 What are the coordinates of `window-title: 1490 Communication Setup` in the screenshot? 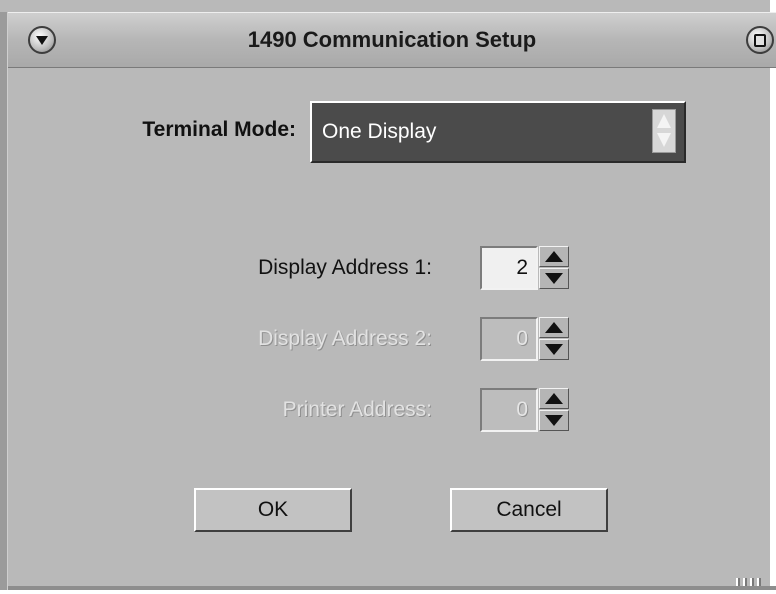 It's located at (392, 39).